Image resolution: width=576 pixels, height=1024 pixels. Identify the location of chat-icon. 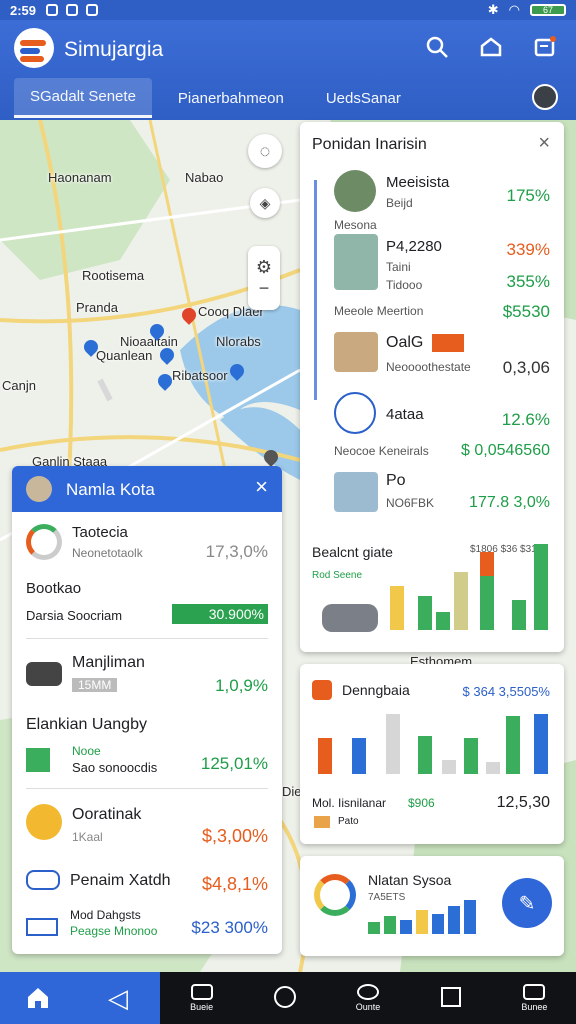
(368, 992).